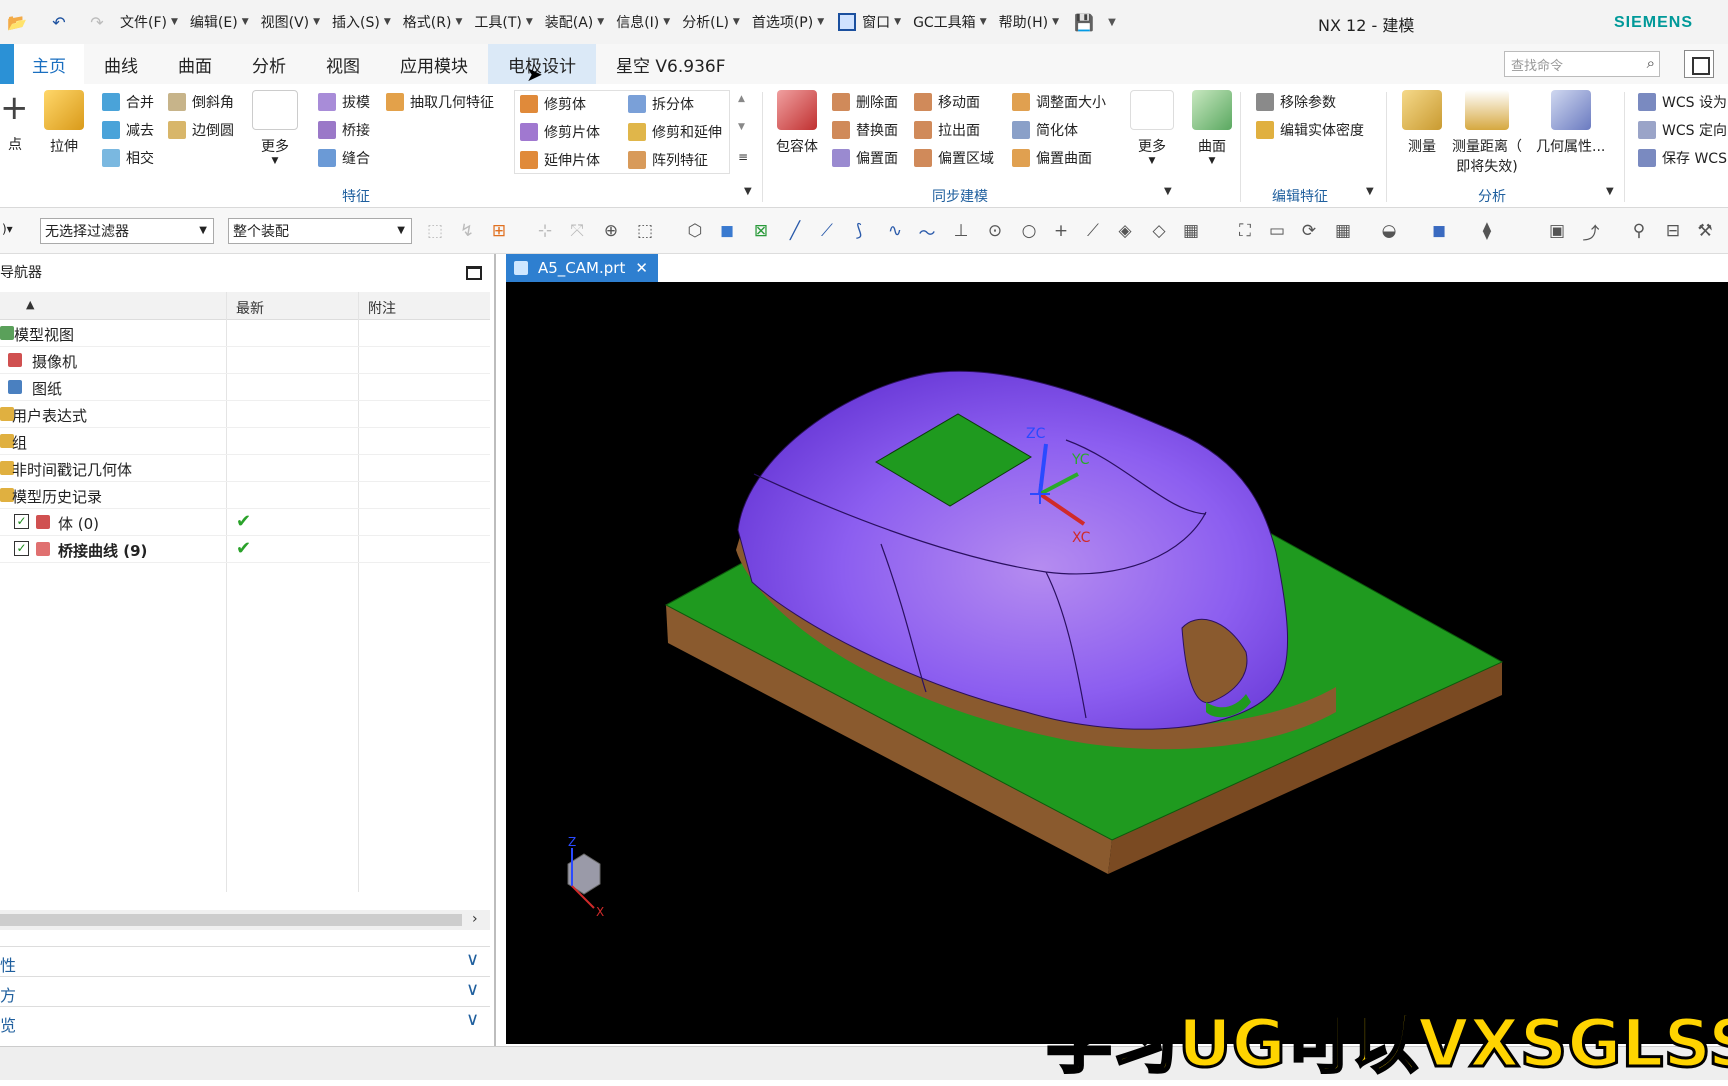 The width and height of the screenshot is (1728, 1086). I want to click on simplify-body-button: 简化体, so click(1045, 130).